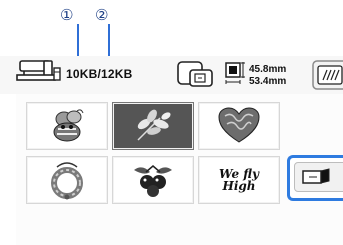 The width and height of the screenshot is (343, 245). I want to click on pattern-size-values: 45.8mm 53.4mm, so click(267, 76).